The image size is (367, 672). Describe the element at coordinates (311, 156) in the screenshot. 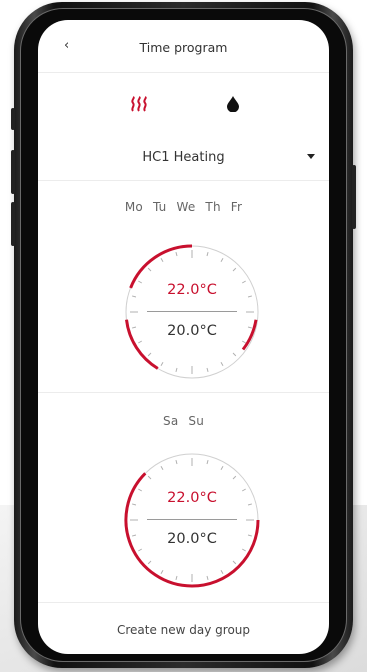

I see `caret-down-icon` at that location.